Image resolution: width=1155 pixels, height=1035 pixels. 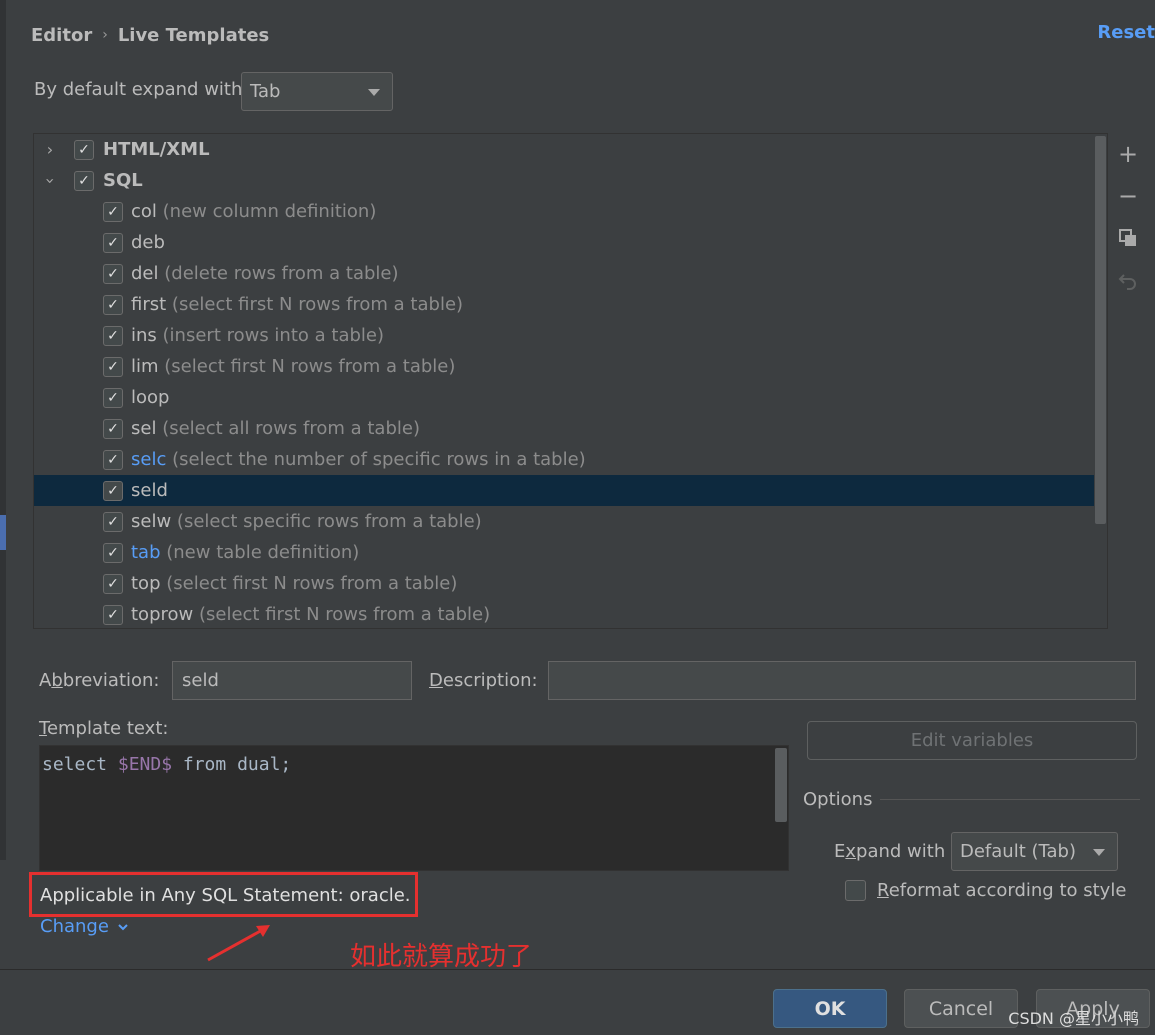 I want to click on copy-icon, so click(x=1128, y=238).